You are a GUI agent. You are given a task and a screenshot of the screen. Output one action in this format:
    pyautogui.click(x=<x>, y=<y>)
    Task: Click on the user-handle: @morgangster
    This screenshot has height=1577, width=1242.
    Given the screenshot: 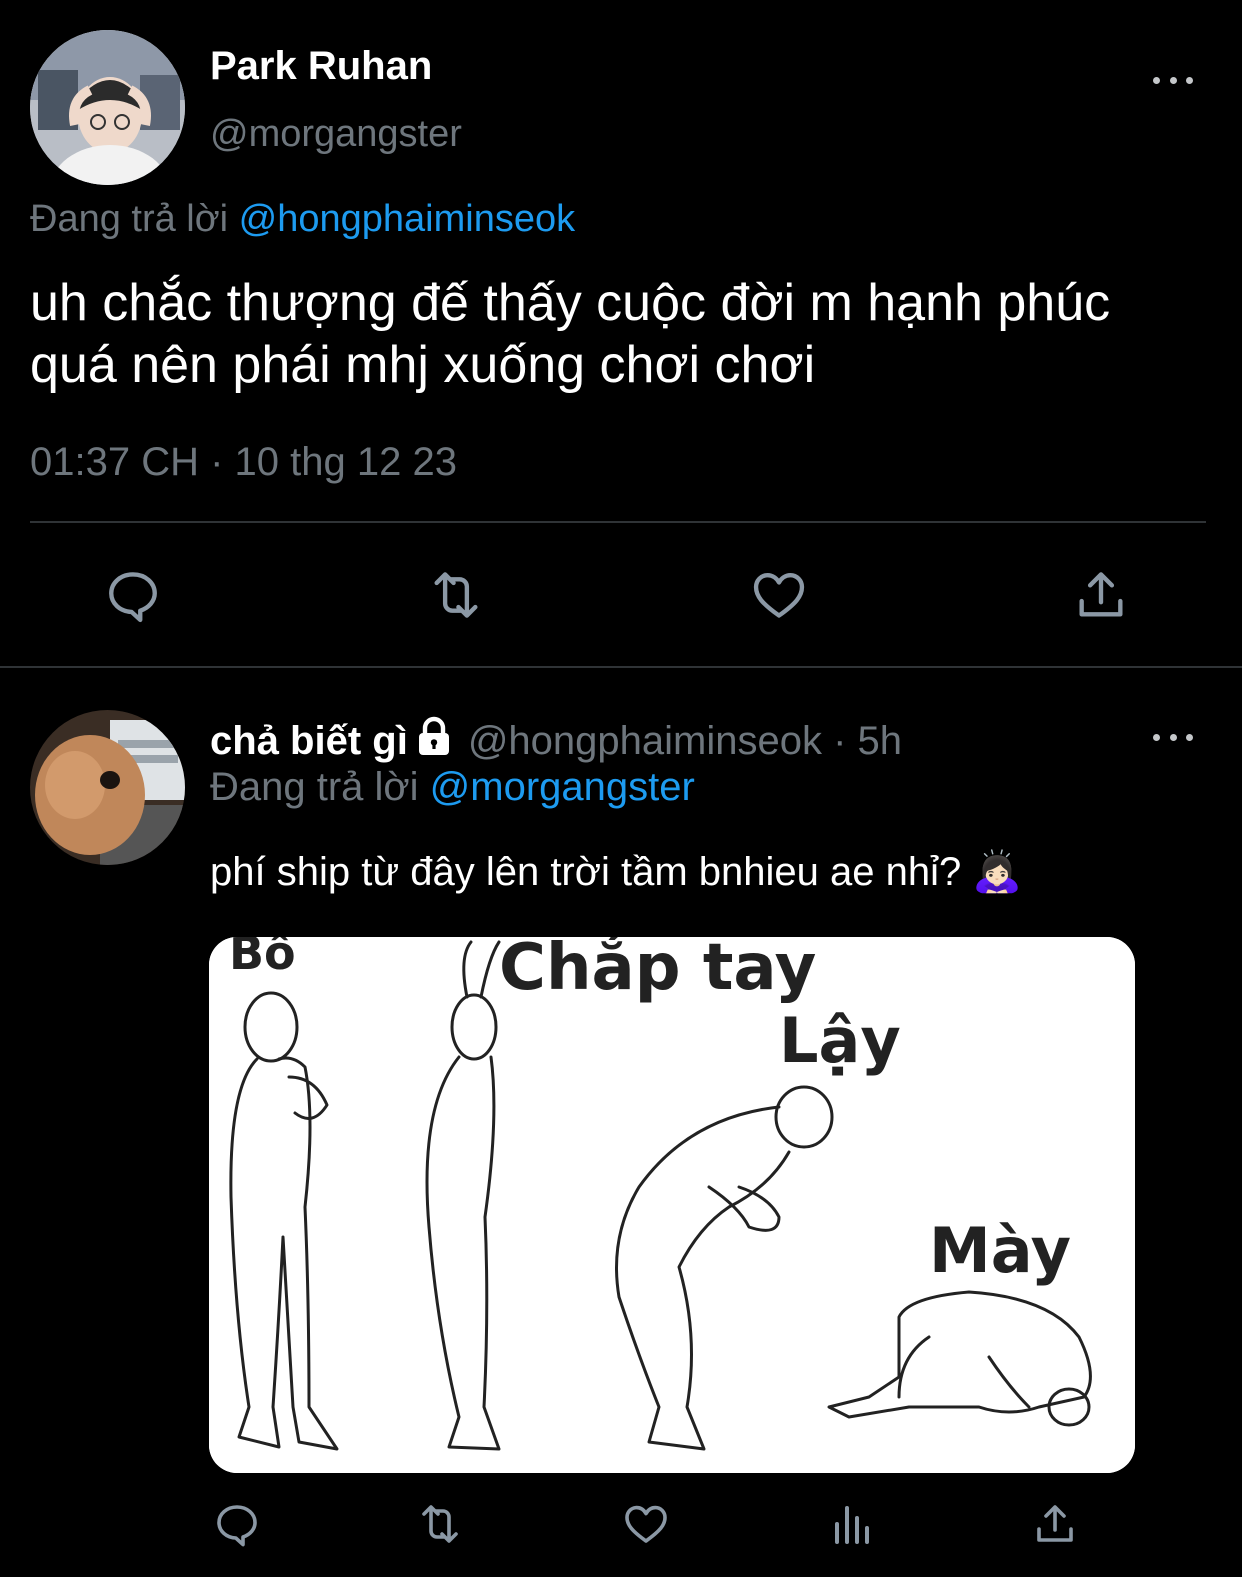 What is the action you would take?
    pyautogui.click(x=336, y=134)
    